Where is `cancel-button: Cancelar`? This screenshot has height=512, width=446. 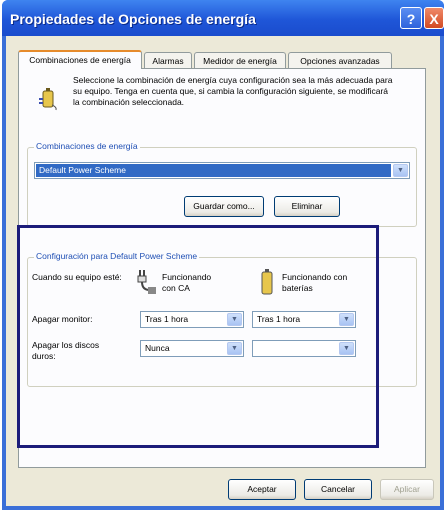 cancel-button: Cancelar is located at coordinates (338, 489).